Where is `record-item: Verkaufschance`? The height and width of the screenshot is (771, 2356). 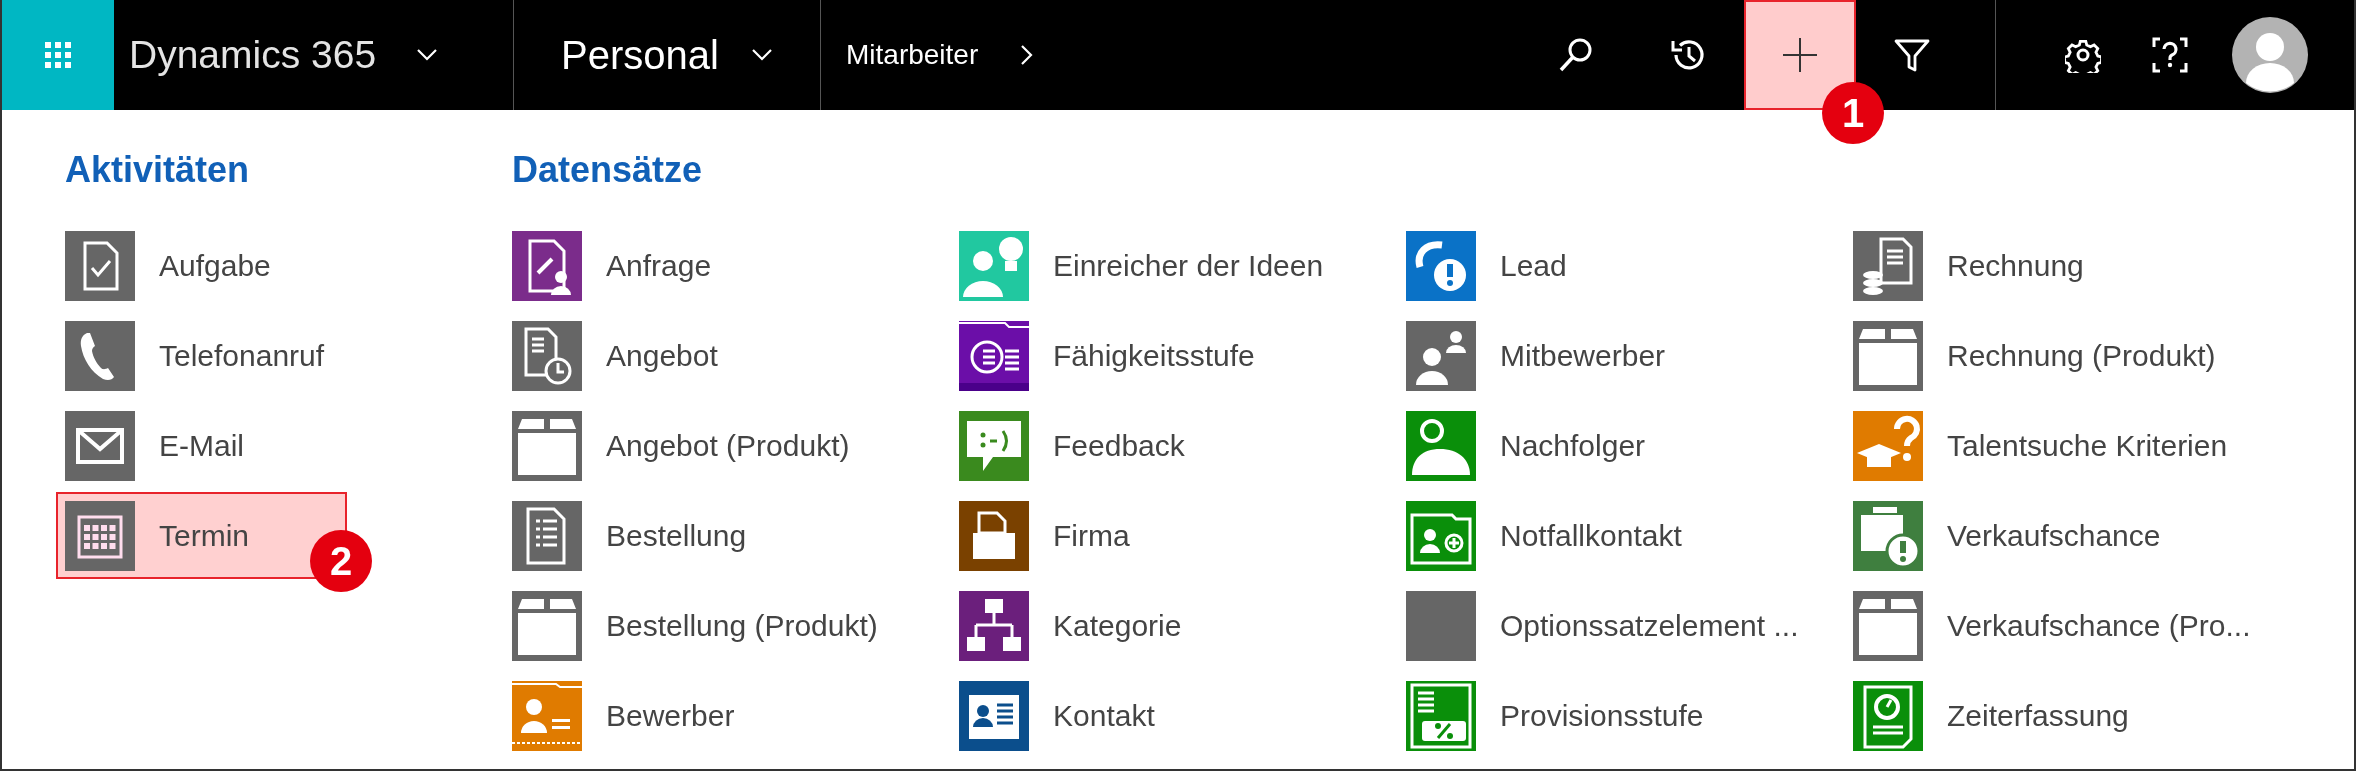
record-item: Verkaufschance is located at coordinates (2067, 535).